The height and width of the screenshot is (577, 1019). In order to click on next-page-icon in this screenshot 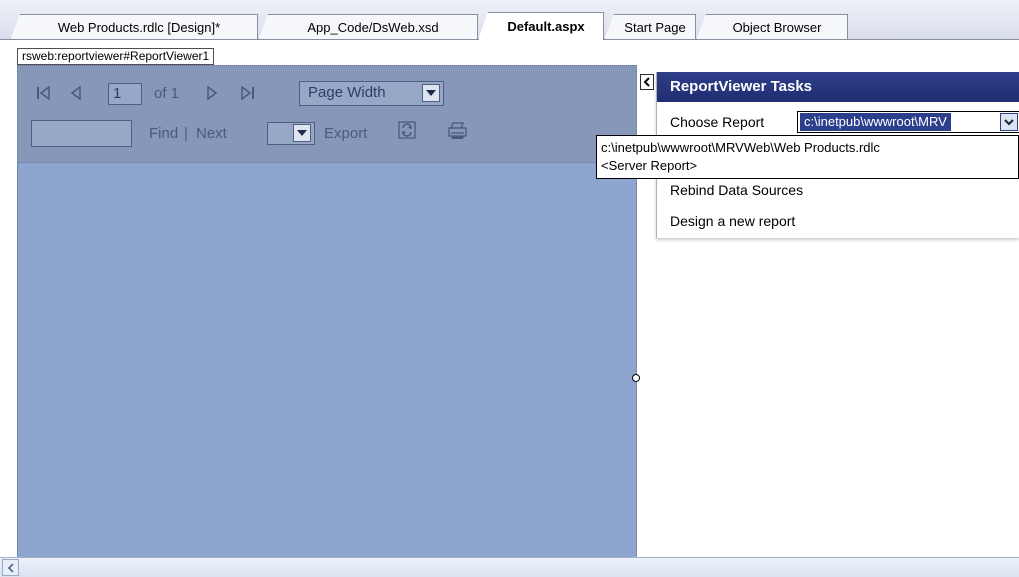, I will do `click(212, 93)`.